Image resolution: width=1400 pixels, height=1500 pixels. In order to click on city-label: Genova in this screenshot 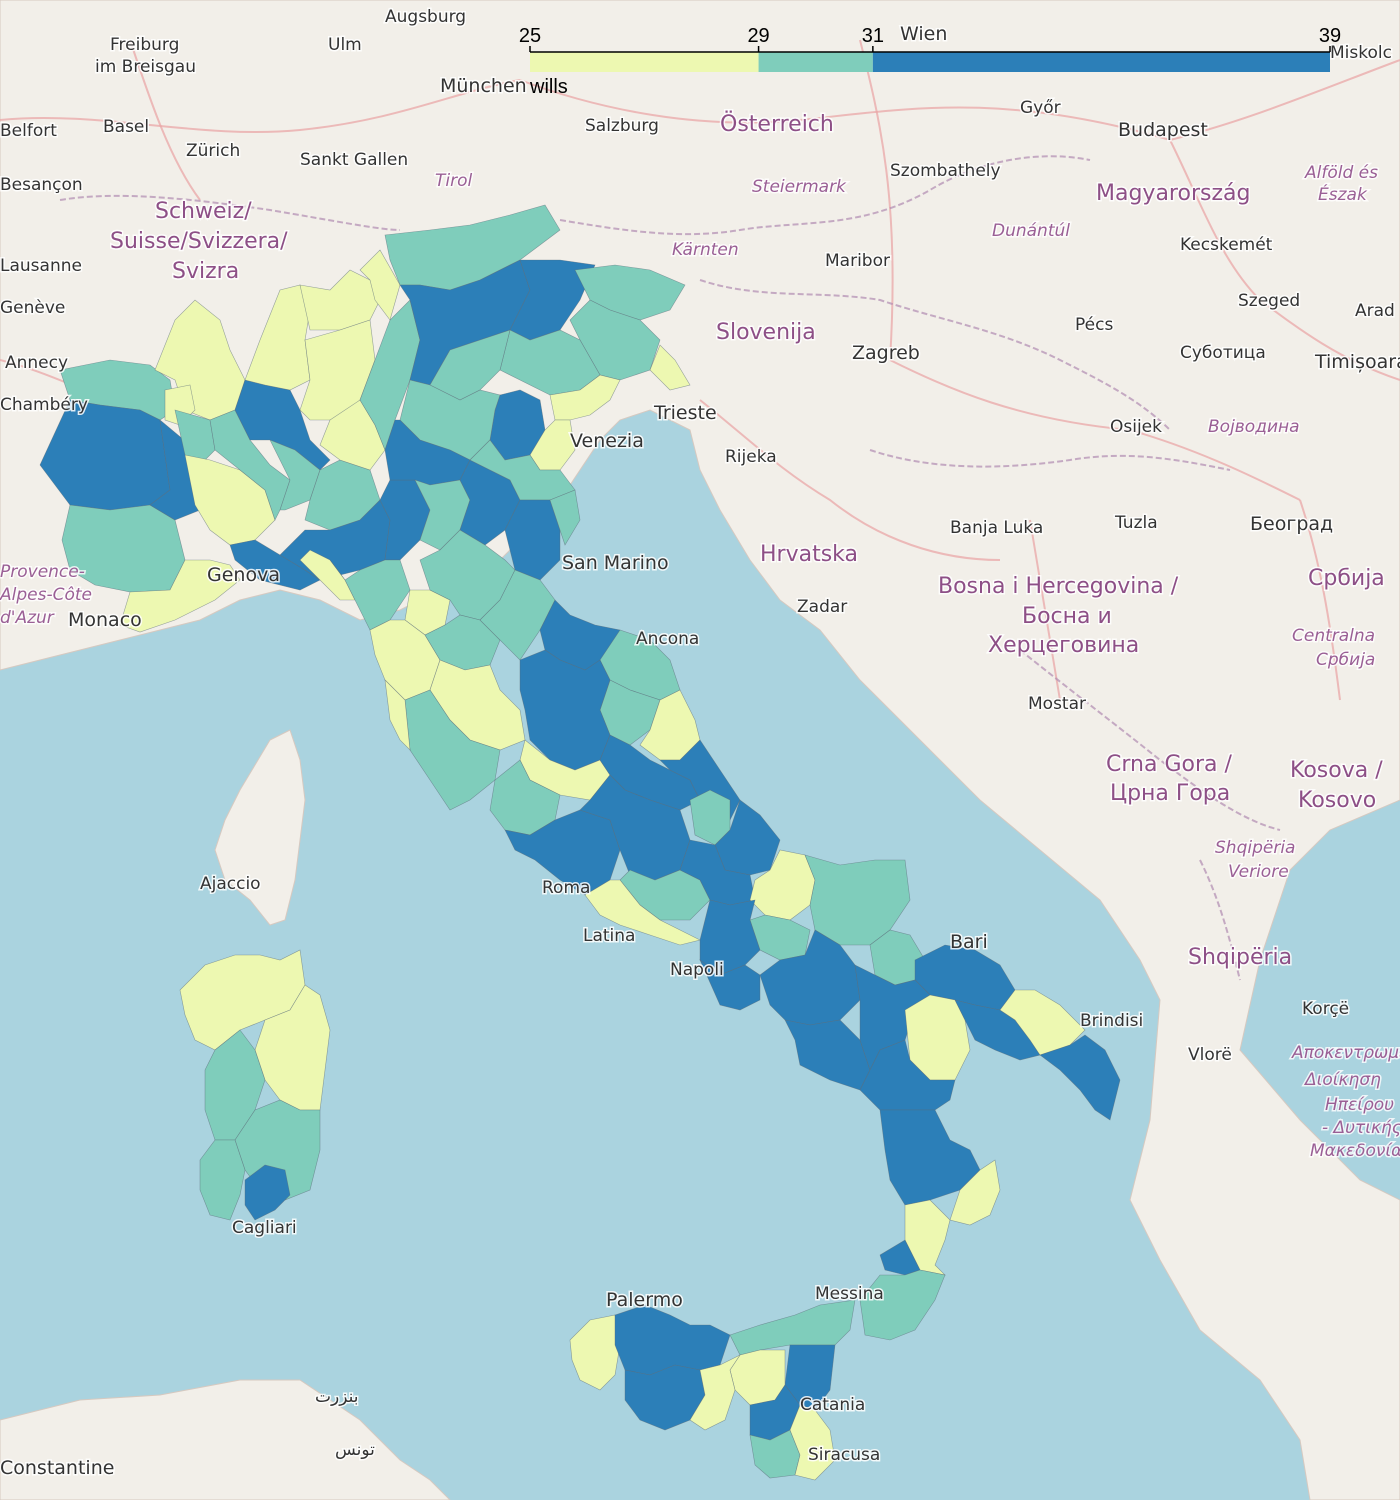, I will do `click(243, 575)`.